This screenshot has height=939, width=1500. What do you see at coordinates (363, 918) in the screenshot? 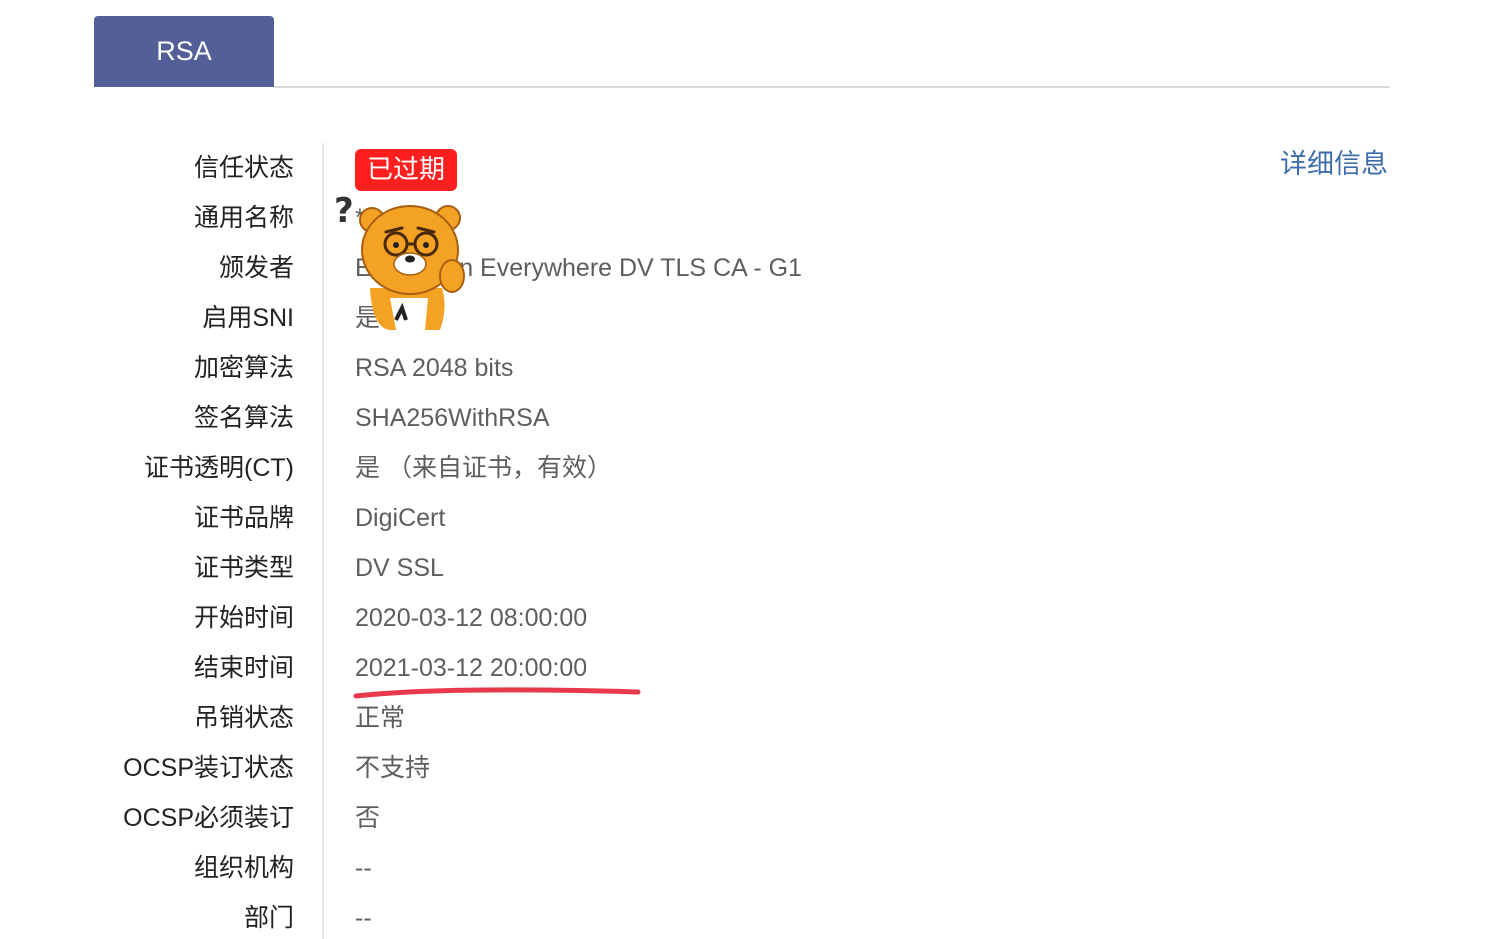
I see `value-department: --` at bounding box center [363, 918].